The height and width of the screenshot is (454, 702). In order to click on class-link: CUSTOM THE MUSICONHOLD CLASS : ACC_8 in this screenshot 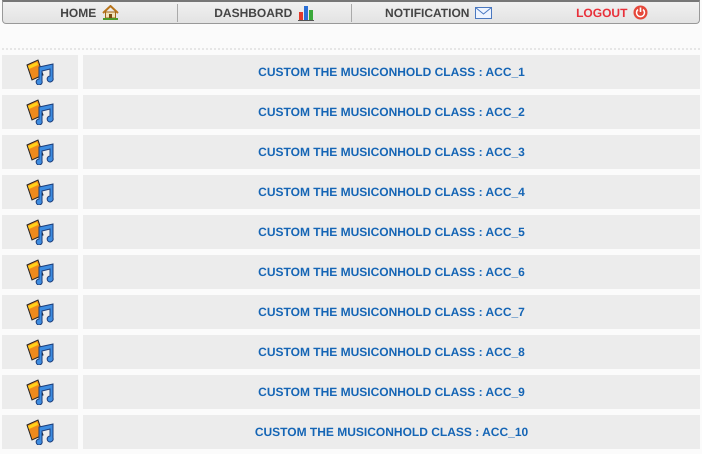, I will do `click(391, 352)`.